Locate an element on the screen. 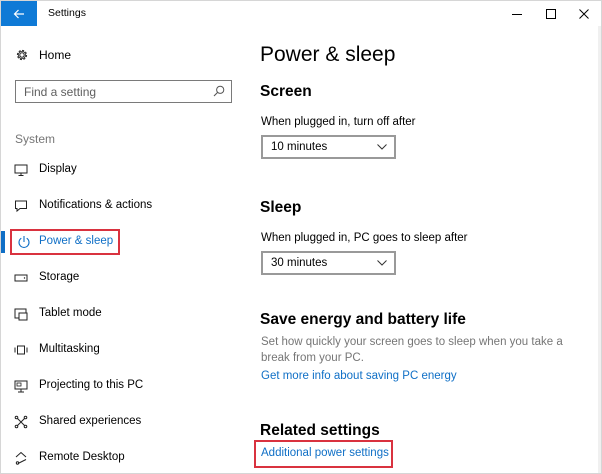  minimize-icon is located at coordinates (517, 14).